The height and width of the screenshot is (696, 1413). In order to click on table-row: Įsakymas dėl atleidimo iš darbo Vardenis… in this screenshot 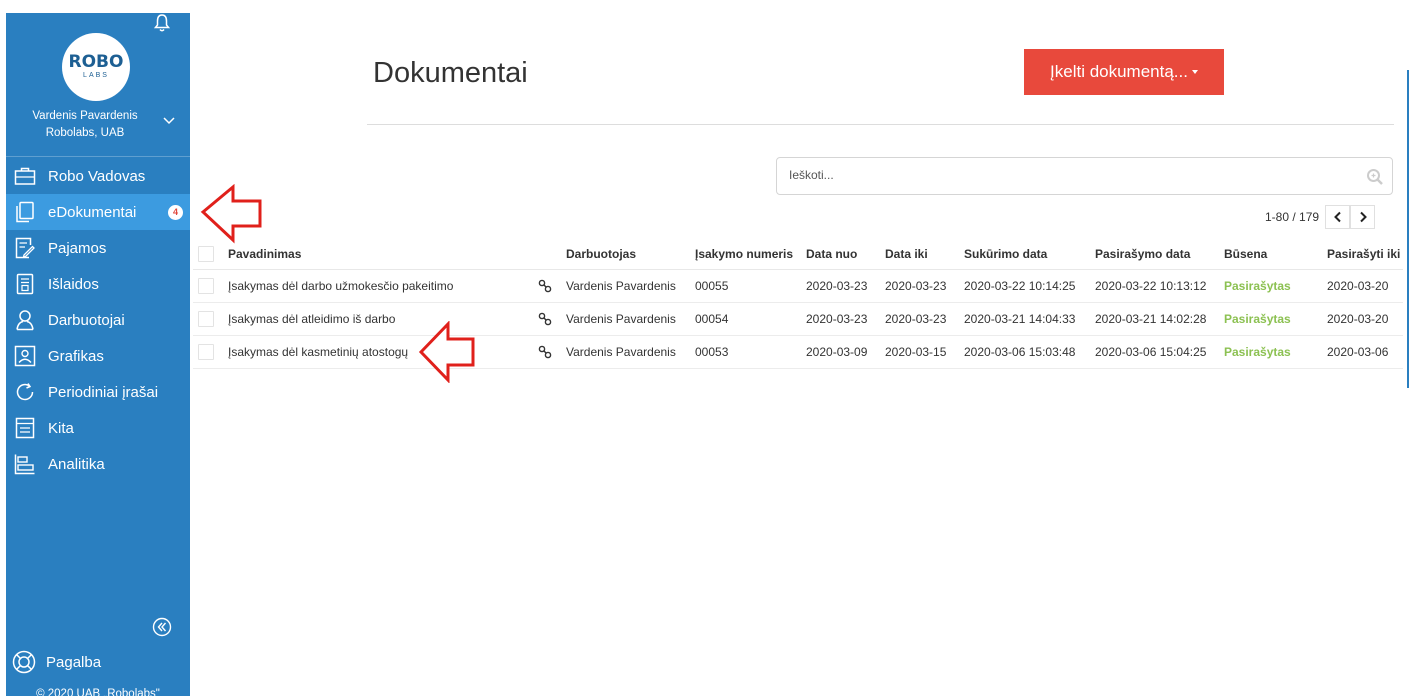, I will do `click(798, 319)`.